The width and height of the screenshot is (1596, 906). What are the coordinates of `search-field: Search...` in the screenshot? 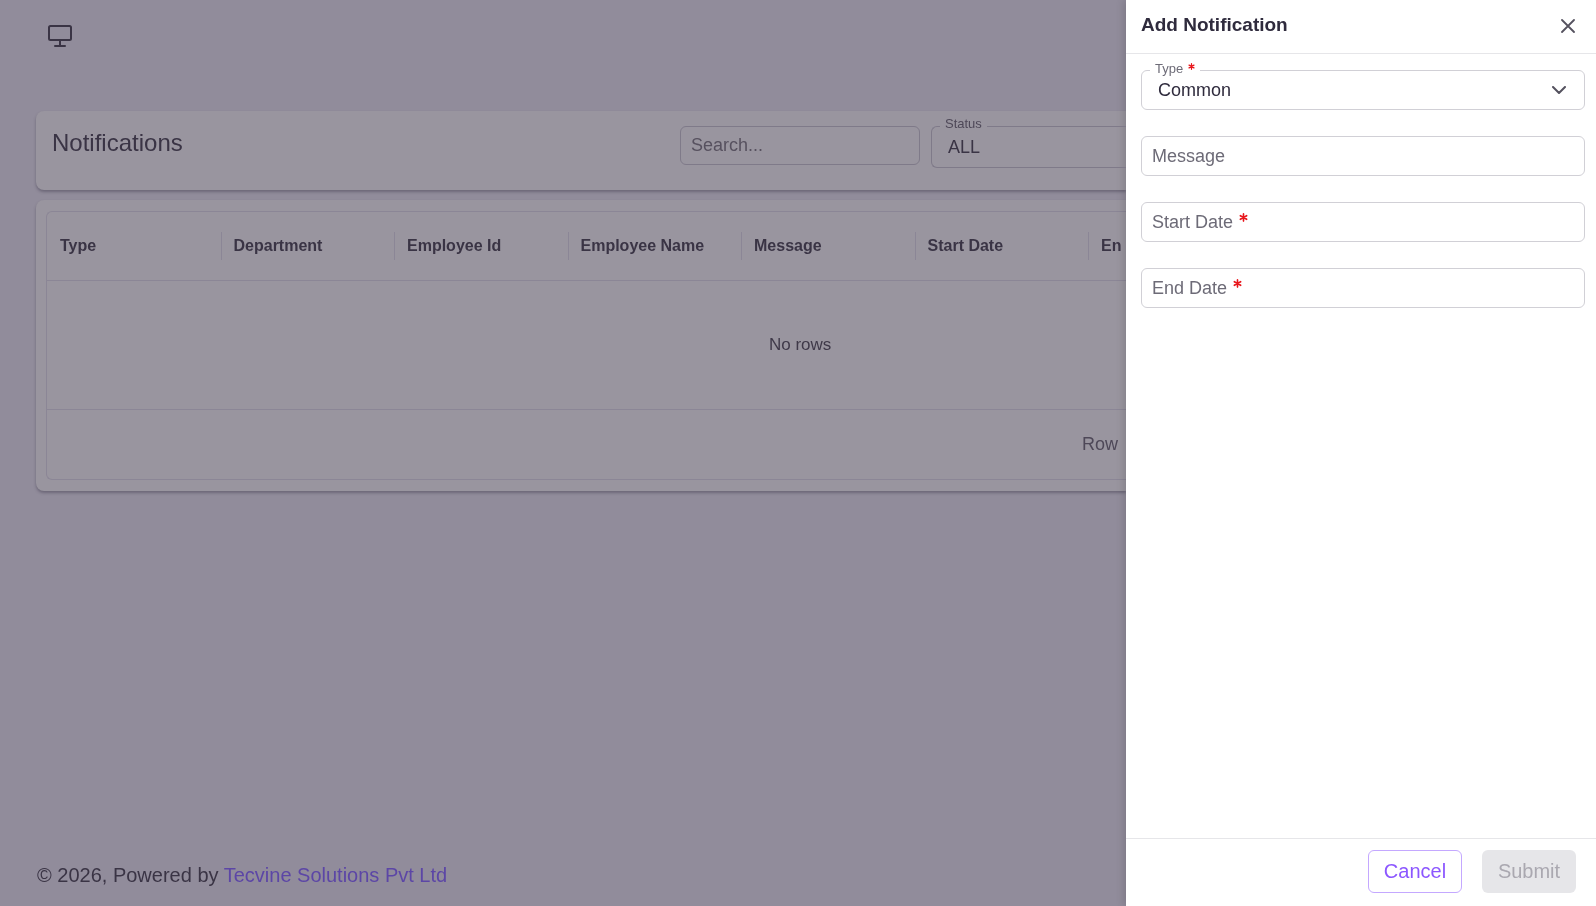 It's located at (800, 145).